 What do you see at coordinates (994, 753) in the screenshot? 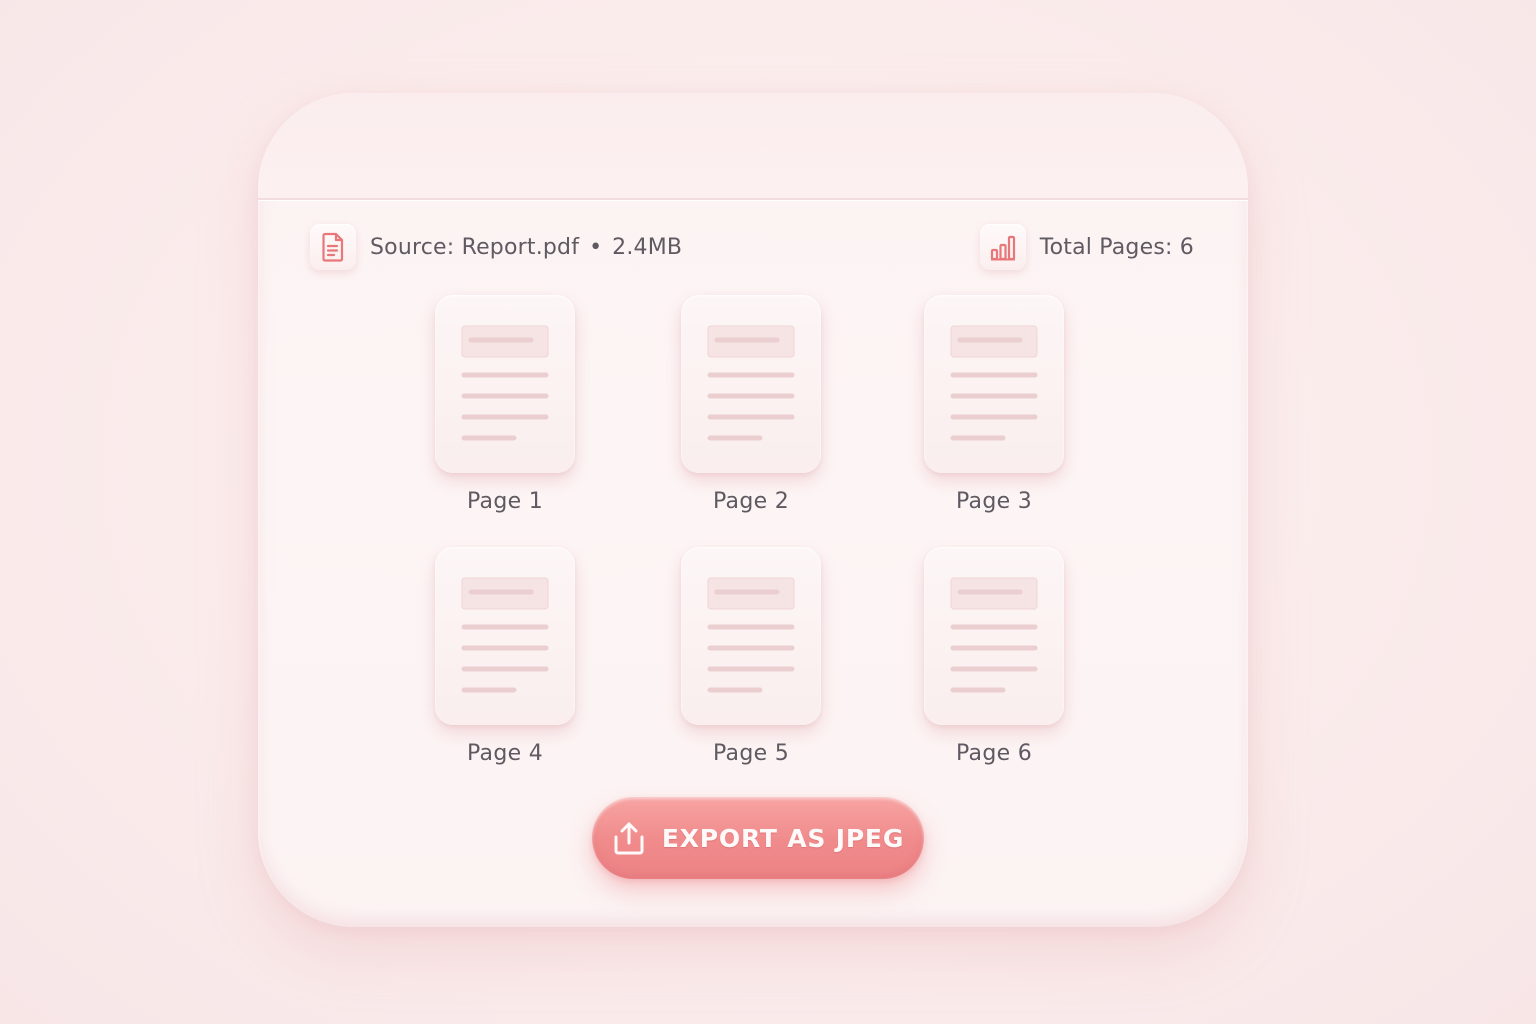
I see `page-label: Page 6` at bounding box center [994, 753].